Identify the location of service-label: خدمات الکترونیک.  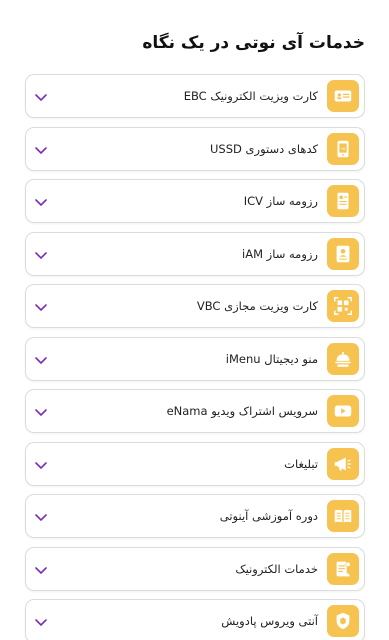
(276, 568).